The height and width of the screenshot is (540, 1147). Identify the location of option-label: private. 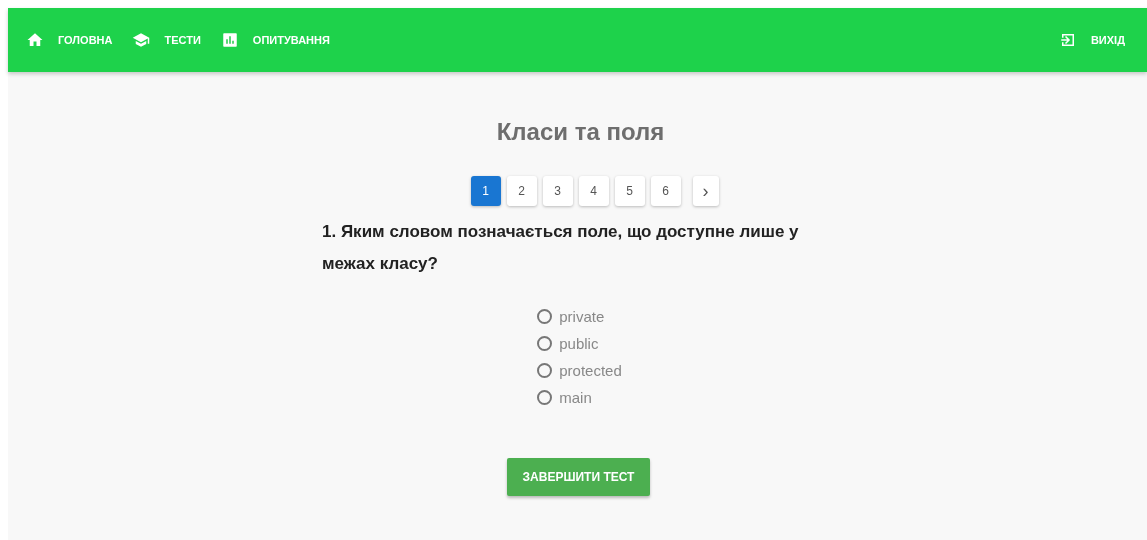
(582, 316).